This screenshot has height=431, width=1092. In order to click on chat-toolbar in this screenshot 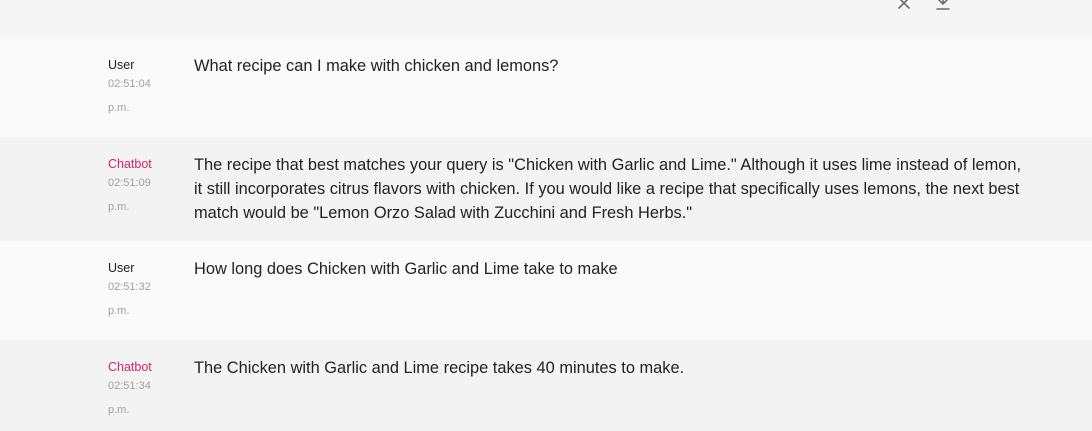, I will do `click(546, 19)`.